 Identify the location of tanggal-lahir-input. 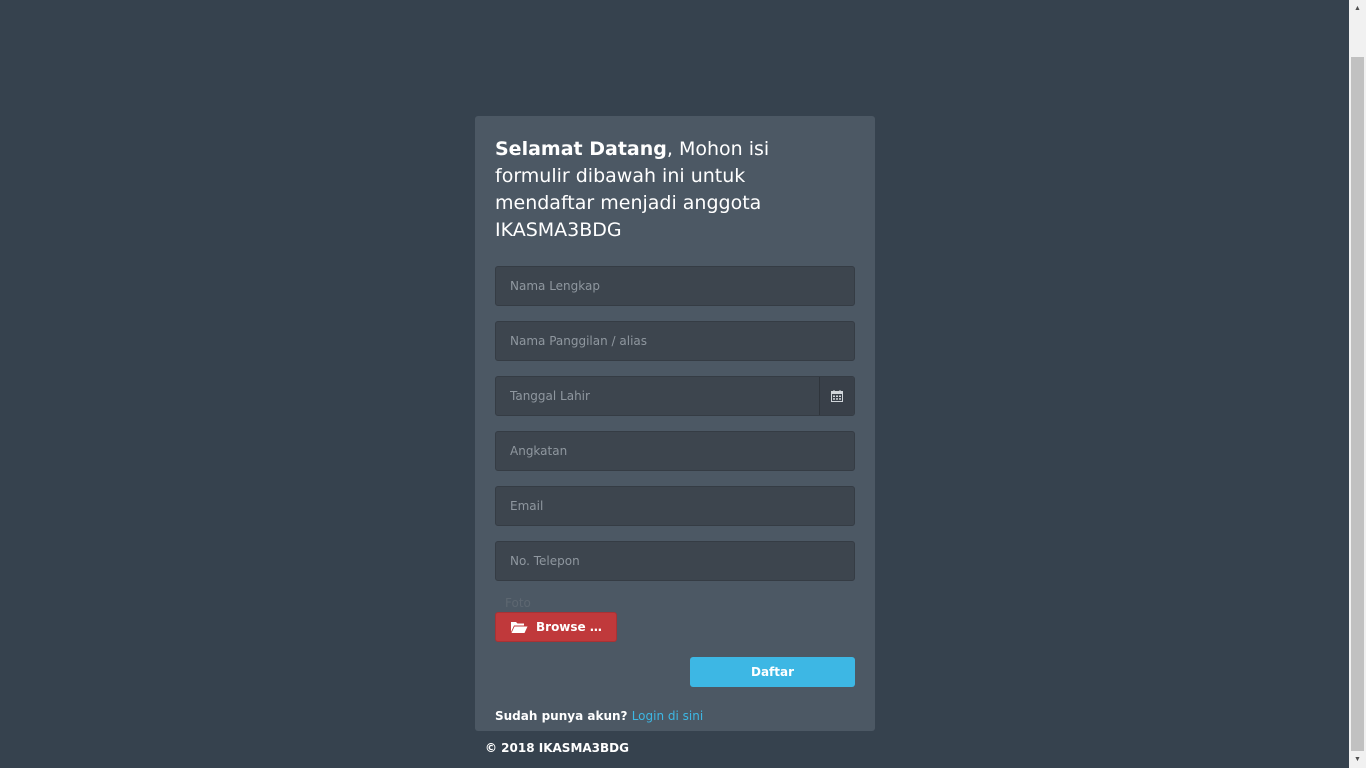
(658, 396).